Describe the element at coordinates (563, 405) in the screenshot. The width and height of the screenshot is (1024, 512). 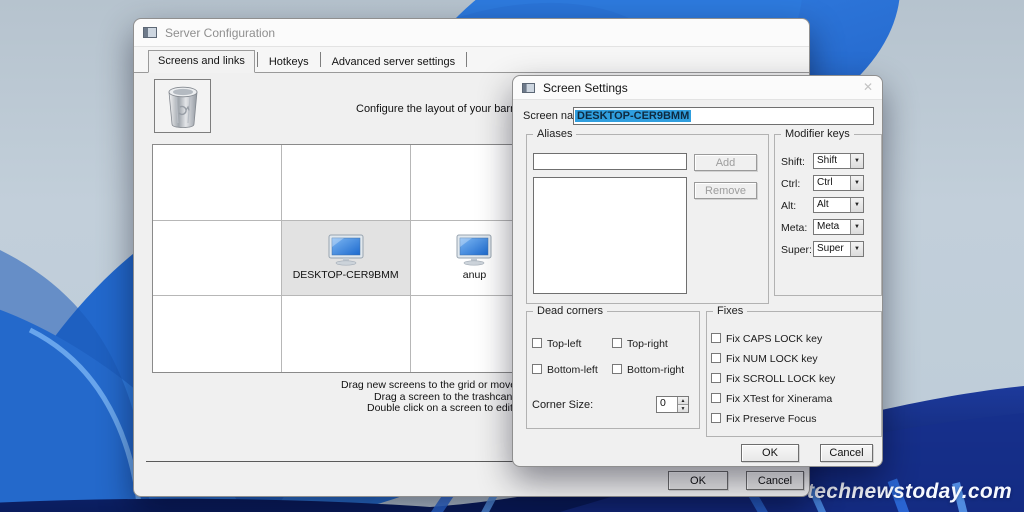
I see `corner-size-label: Corner Size:` at that location.